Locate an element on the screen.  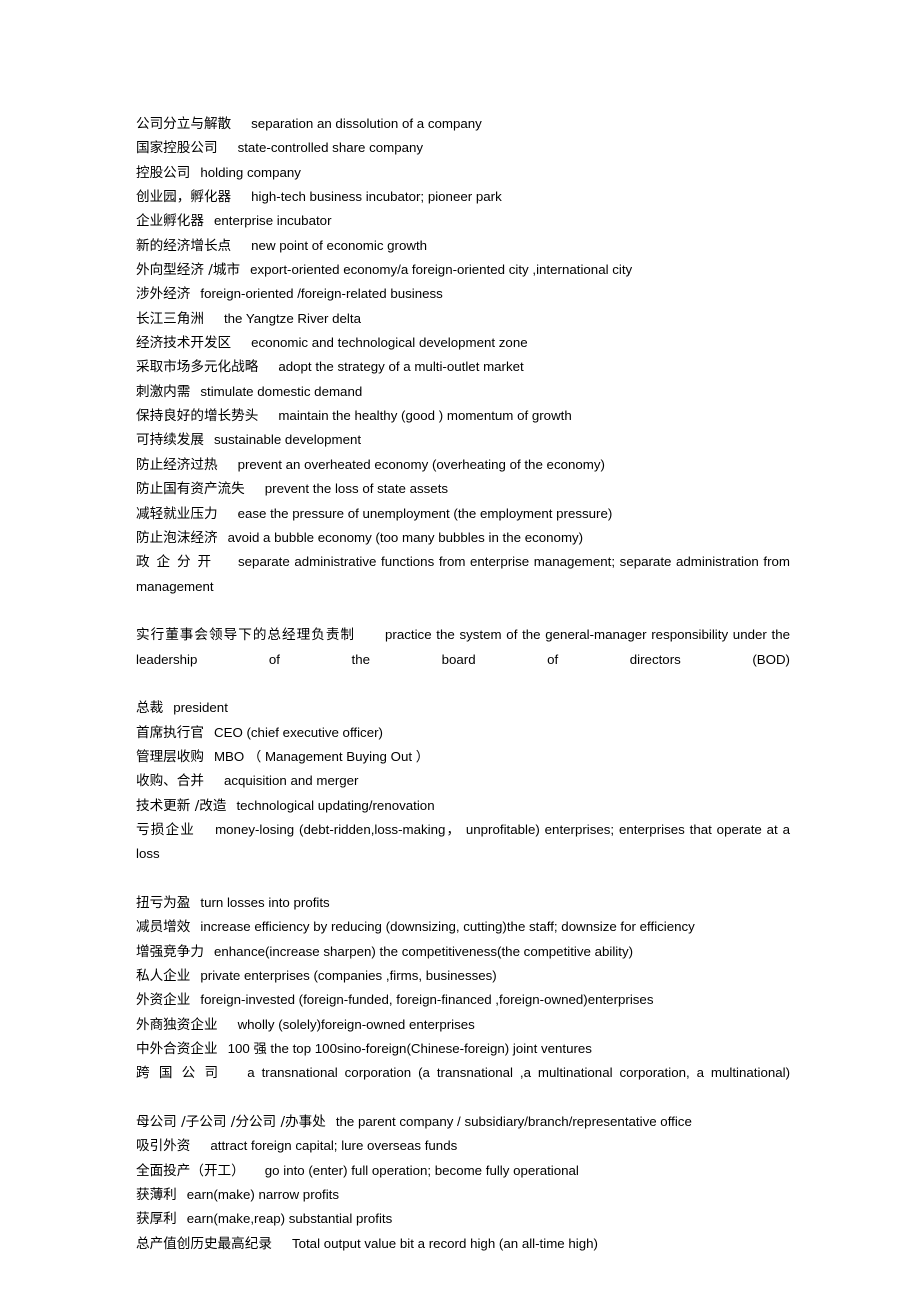
glossary-entry: 可持续发展 sustainable development is located at coordinates (463, 440).